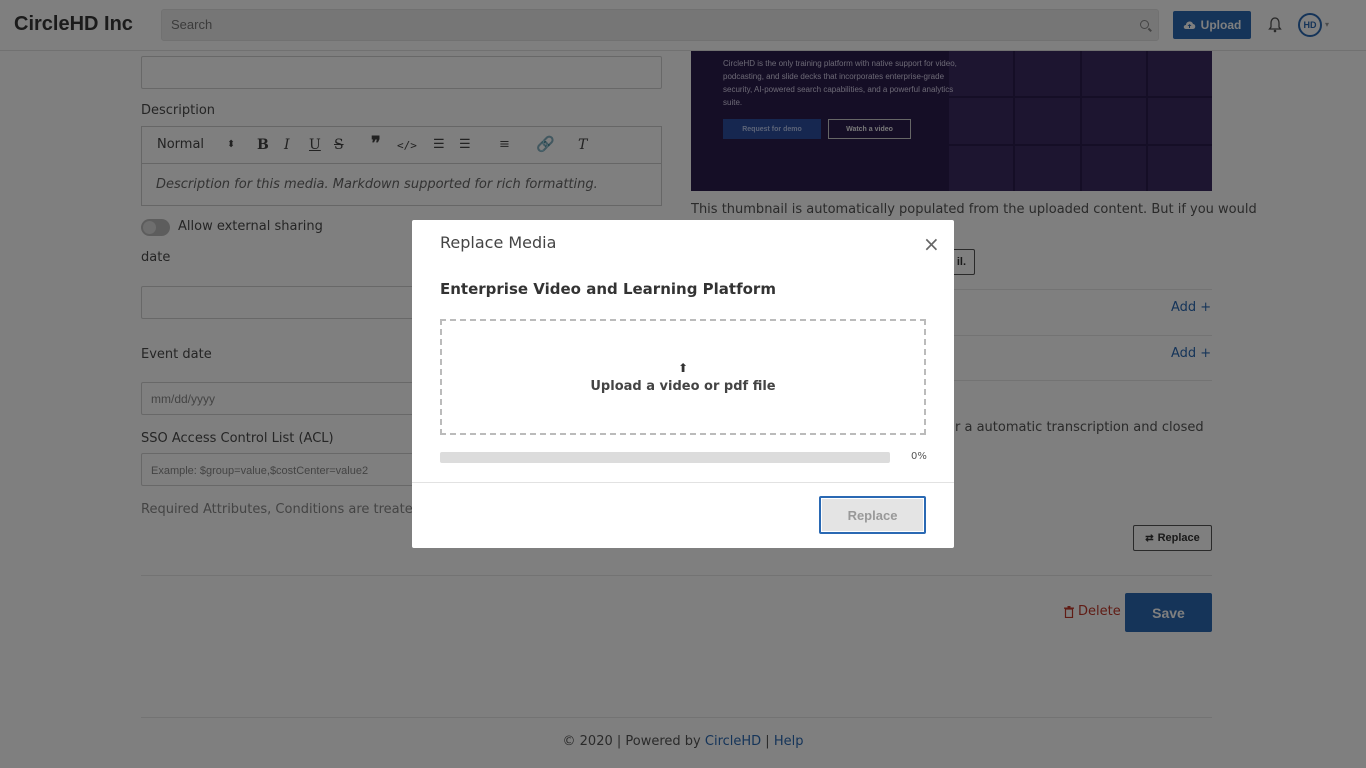  I want to click on upload-progress-text: 0%, so click(919, 456).